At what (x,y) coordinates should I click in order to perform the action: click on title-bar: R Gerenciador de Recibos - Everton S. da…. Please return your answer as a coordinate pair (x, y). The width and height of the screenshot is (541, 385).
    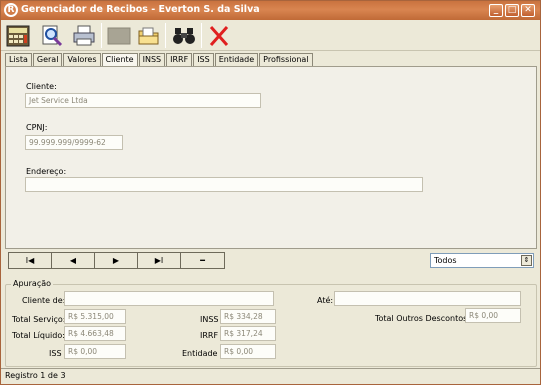
    Looking at the image, I should click on (270, 10).